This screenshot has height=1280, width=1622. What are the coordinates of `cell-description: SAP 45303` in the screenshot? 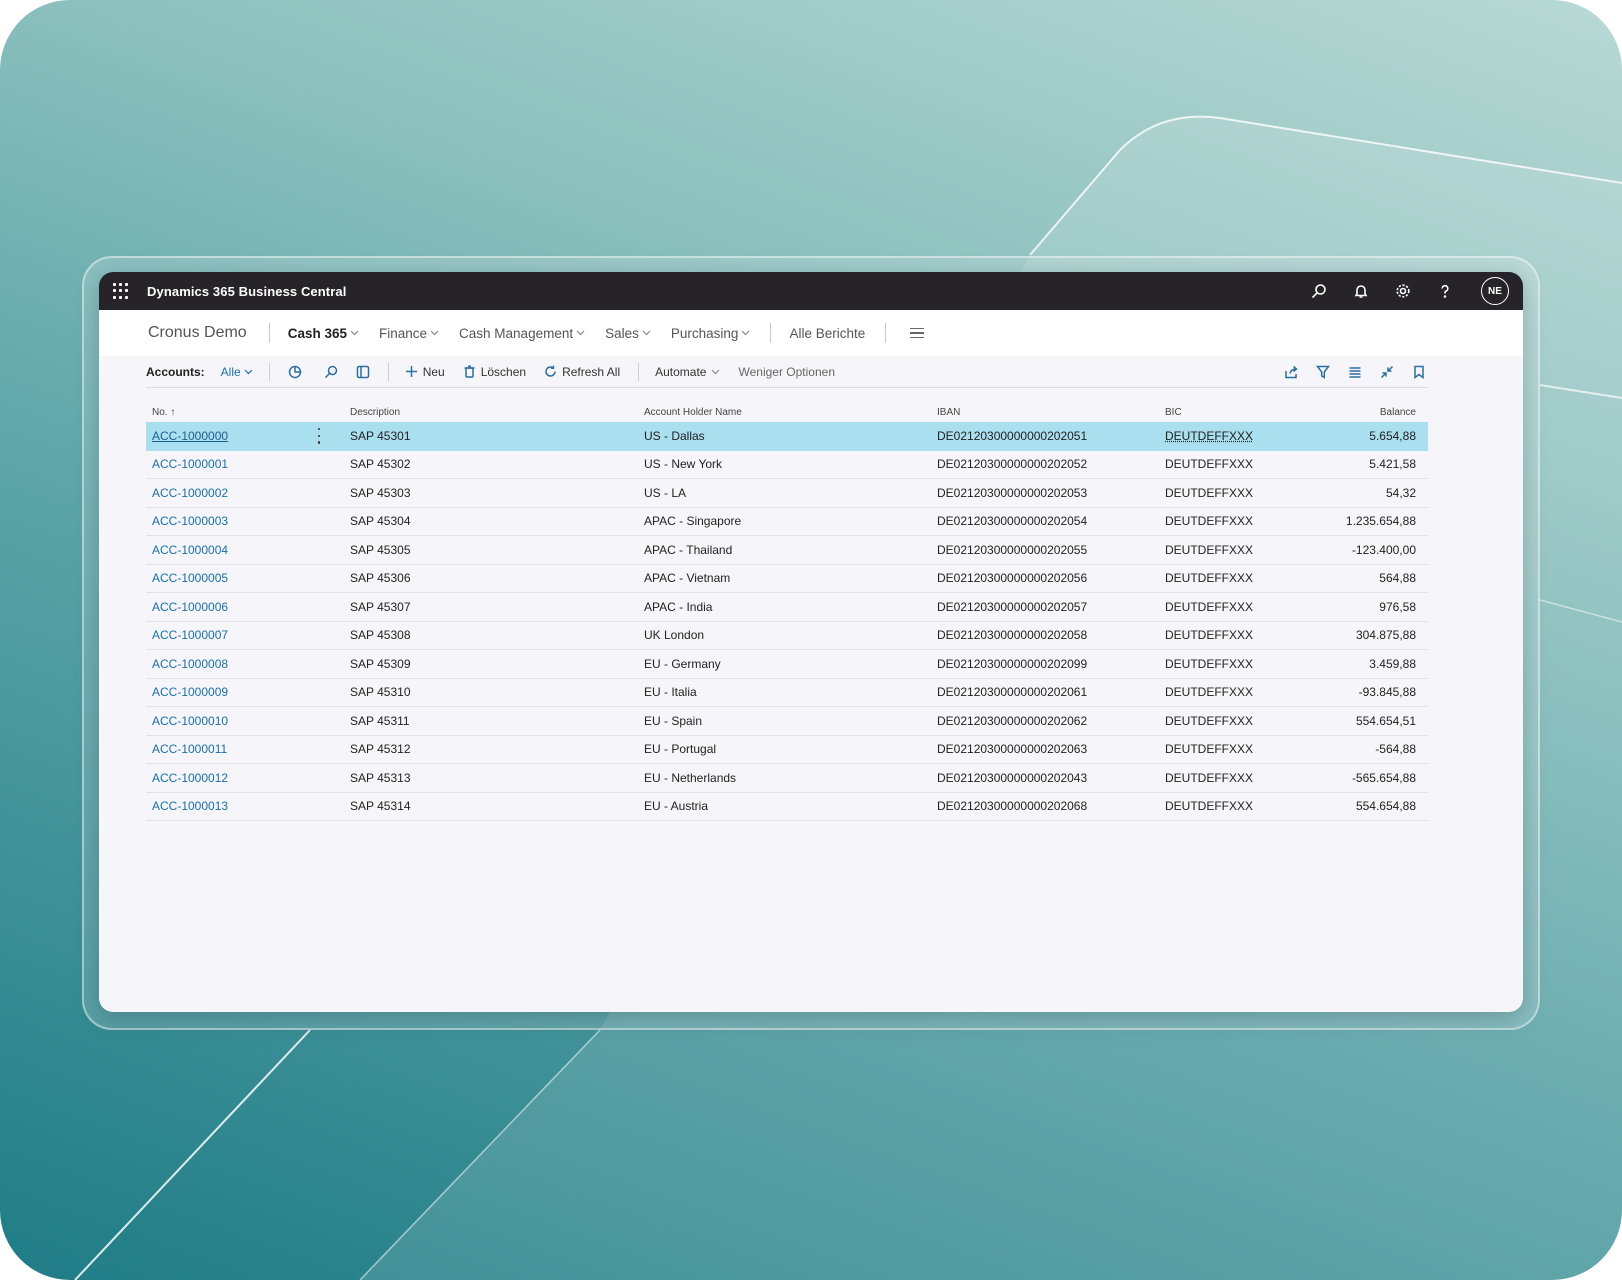 It's located at (380, 492).